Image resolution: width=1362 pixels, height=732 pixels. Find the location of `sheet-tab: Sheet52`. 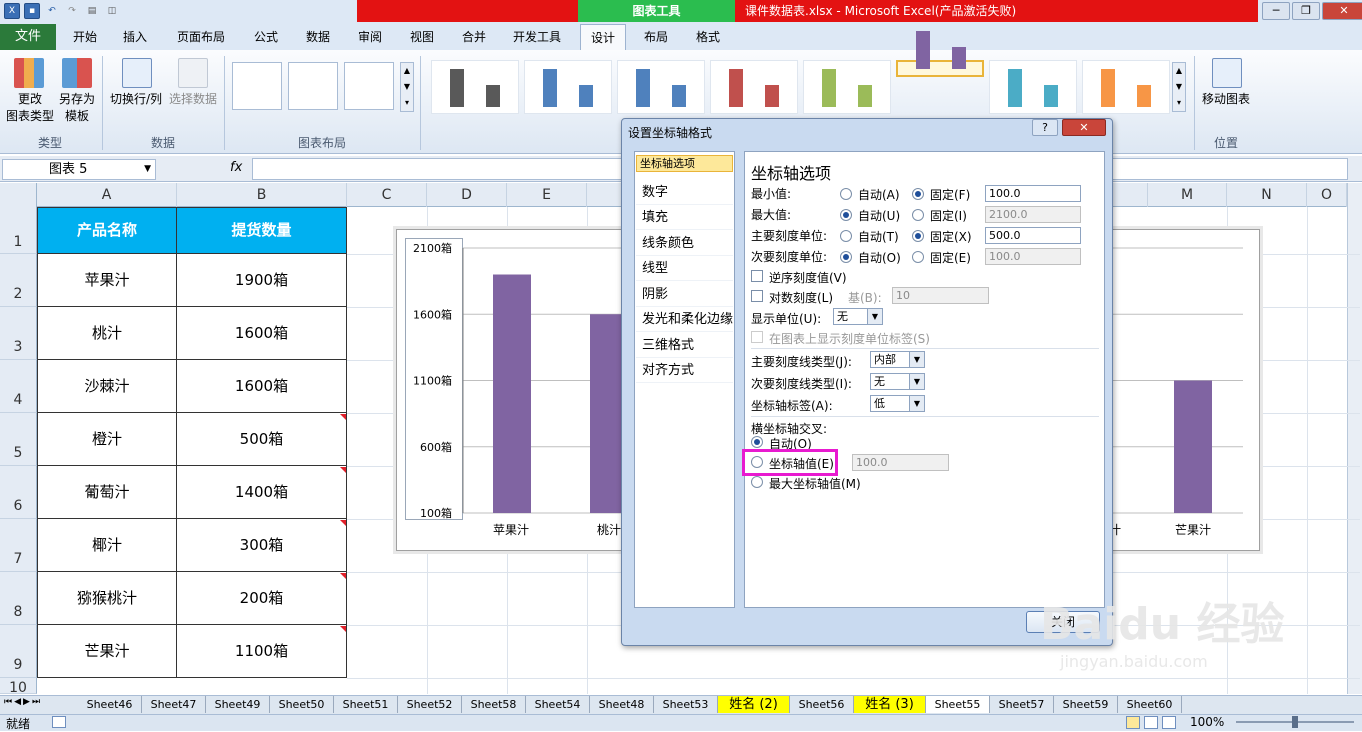

sheet-tab: Sheet52 is located at coordinates (430, 704).